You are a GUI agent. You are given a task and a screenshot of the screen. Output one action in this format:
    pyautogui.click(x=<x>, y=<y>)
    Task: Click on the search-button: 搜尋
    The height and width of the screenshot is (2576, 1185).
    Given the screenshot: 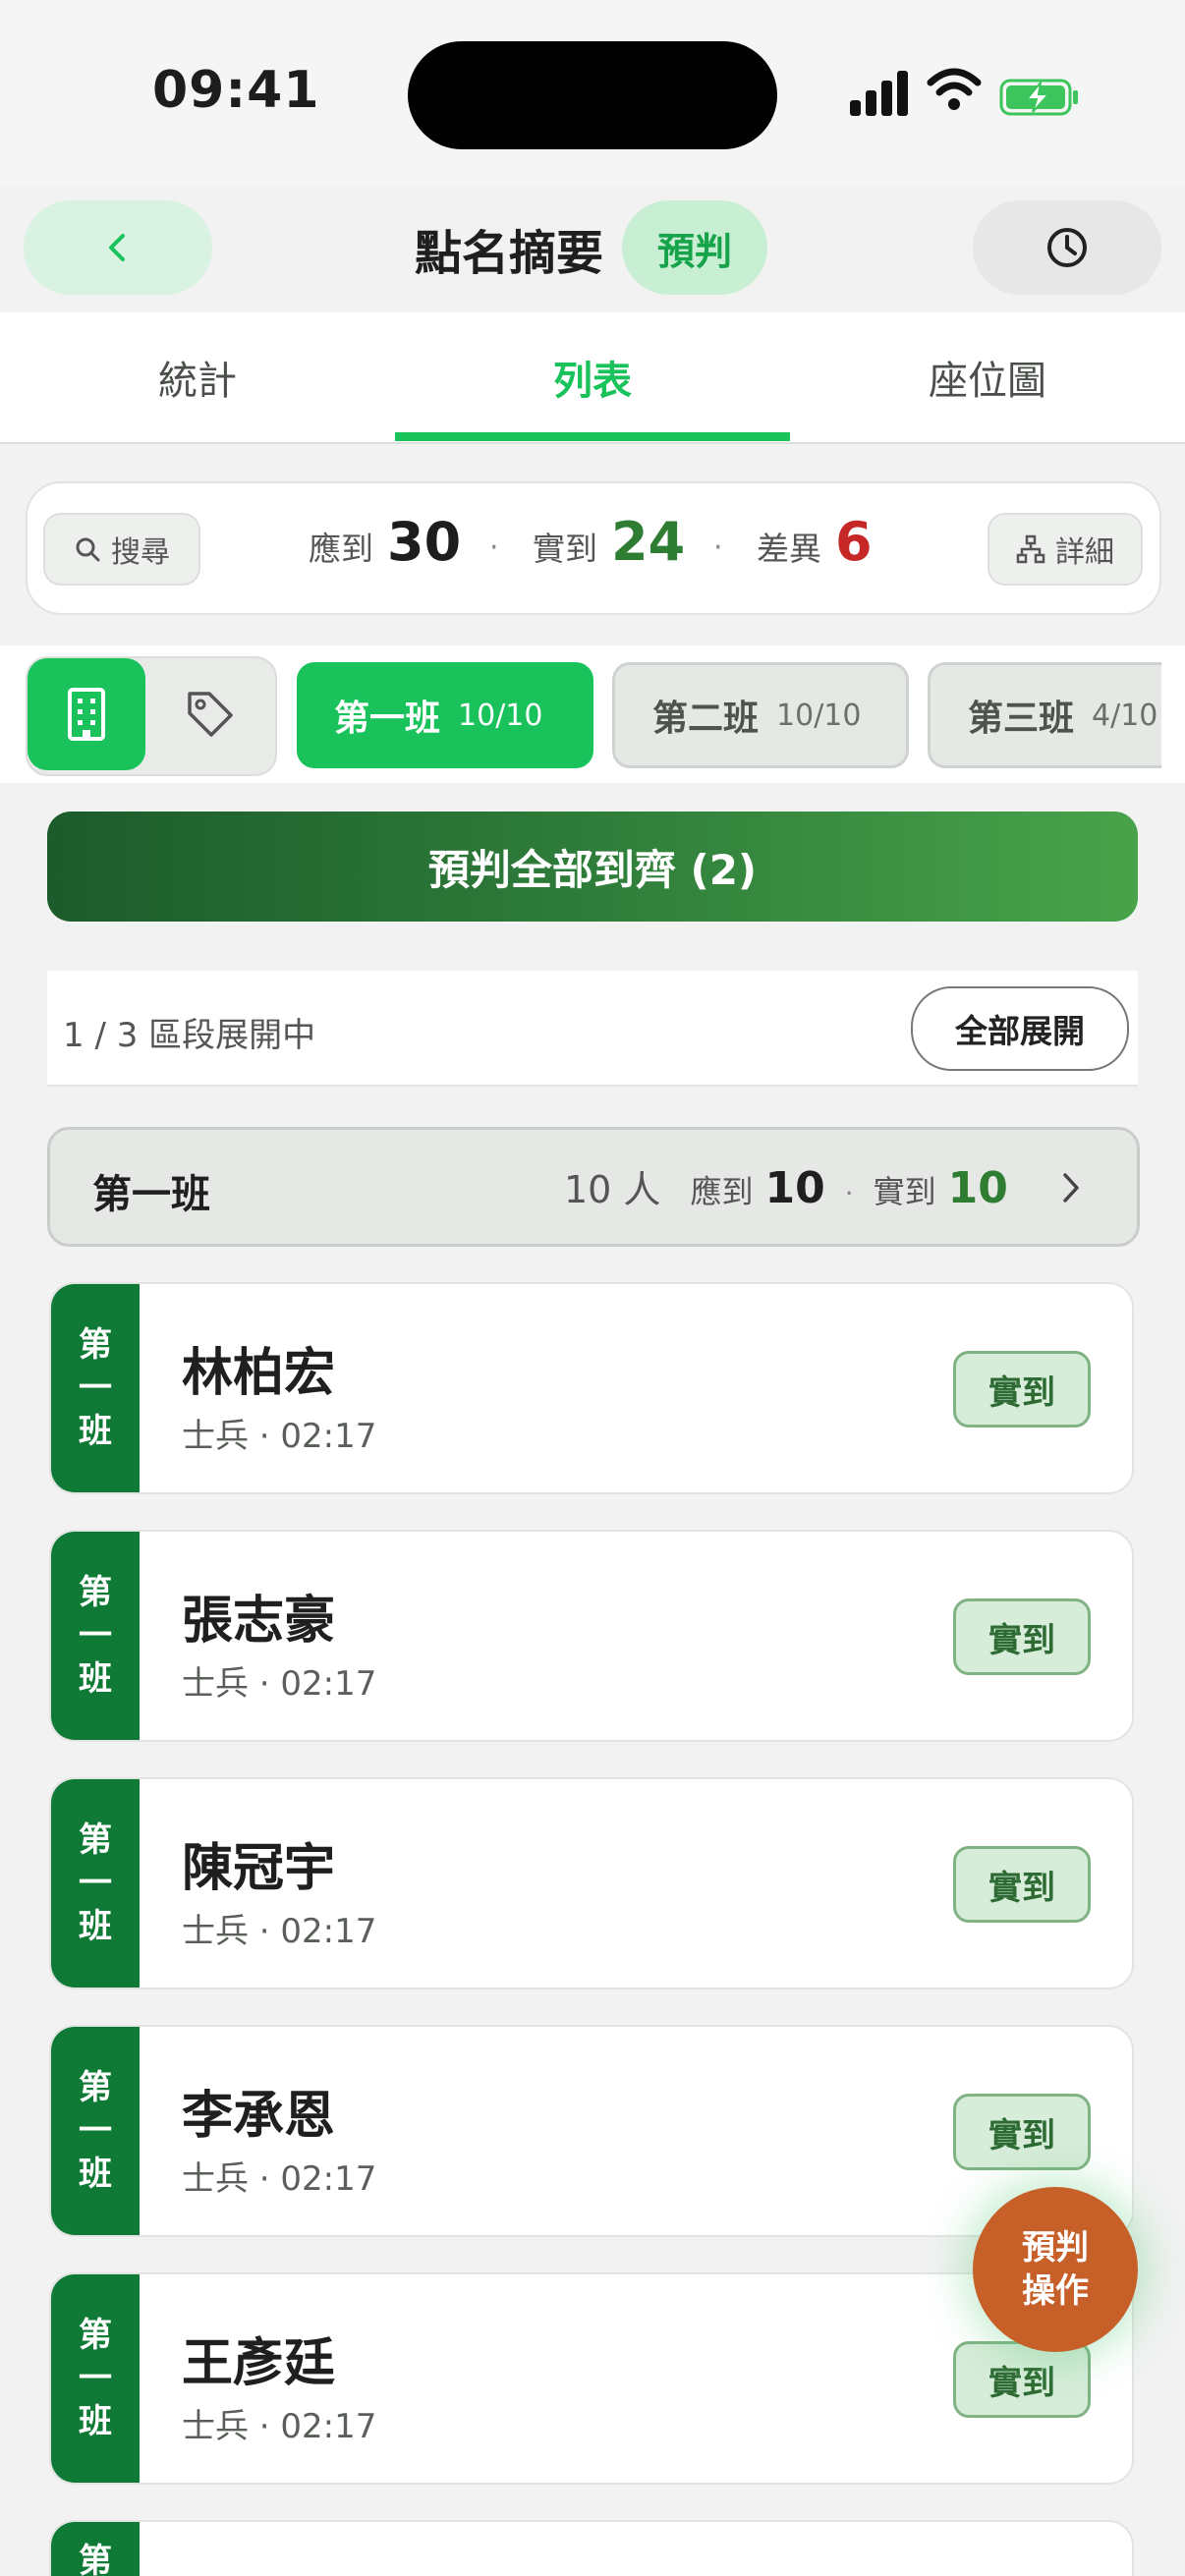 What is the action you would take?
    pyautogui.click(x=122, y=549)
    